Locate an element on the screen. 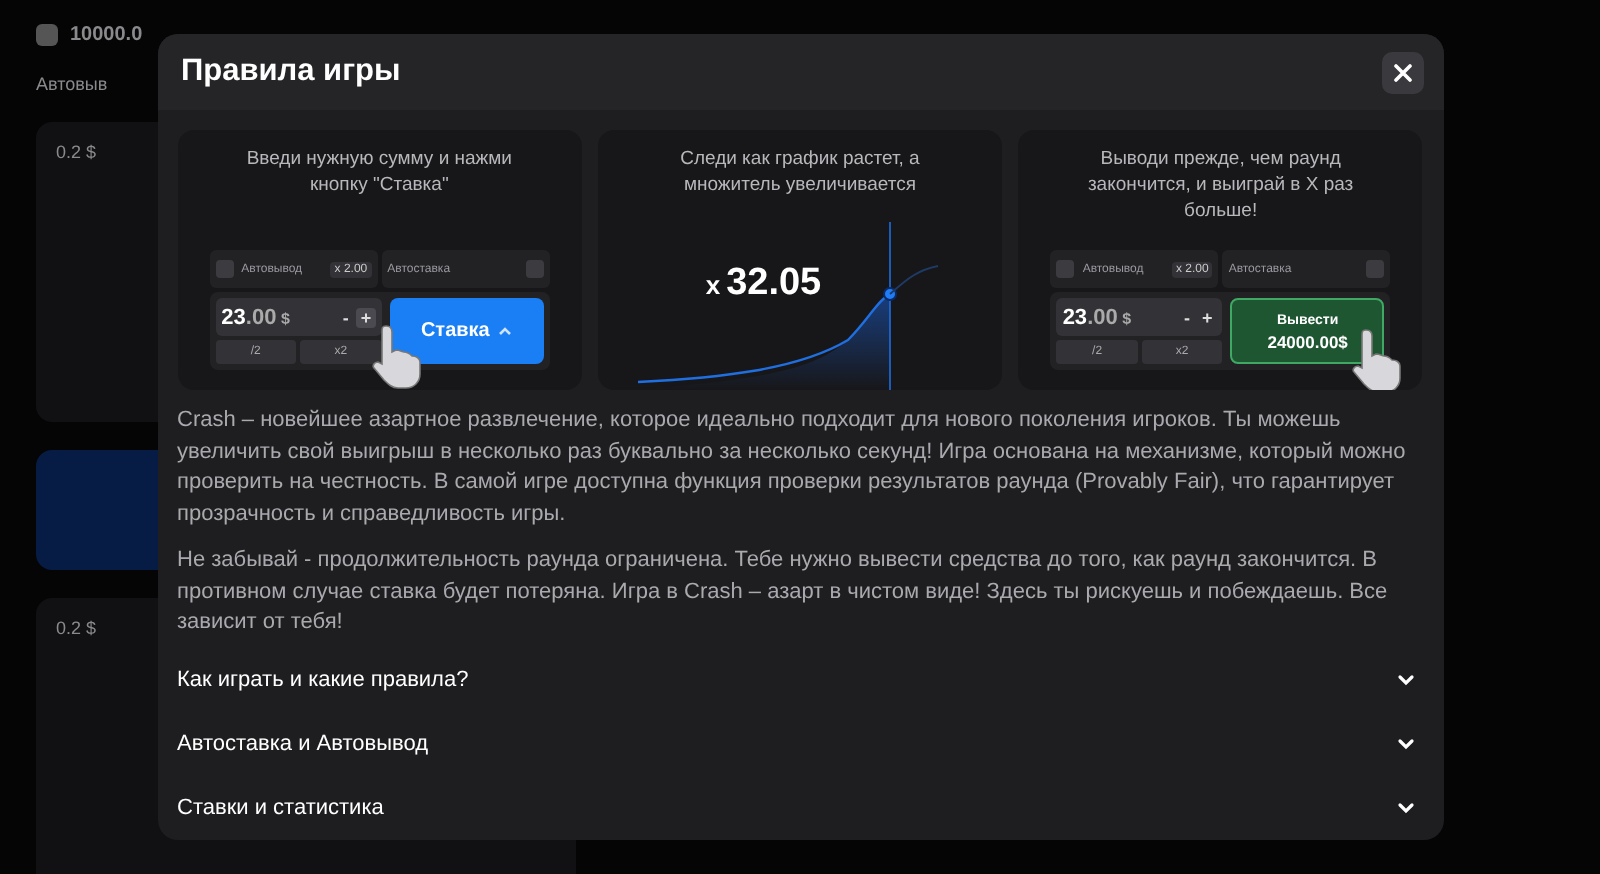 The image size is (1600, 874). wallet-icon is located at coordinates (47, 35).